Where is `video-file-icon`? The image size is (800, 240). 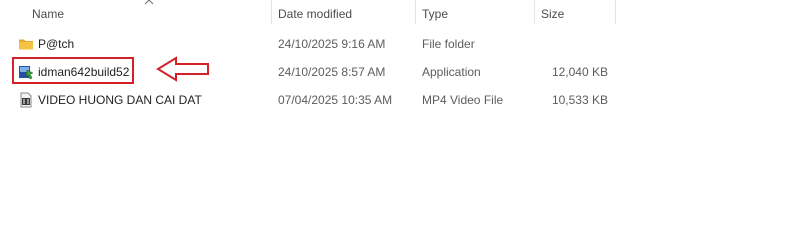
video-file-icon is located at coordinates (26, 100).